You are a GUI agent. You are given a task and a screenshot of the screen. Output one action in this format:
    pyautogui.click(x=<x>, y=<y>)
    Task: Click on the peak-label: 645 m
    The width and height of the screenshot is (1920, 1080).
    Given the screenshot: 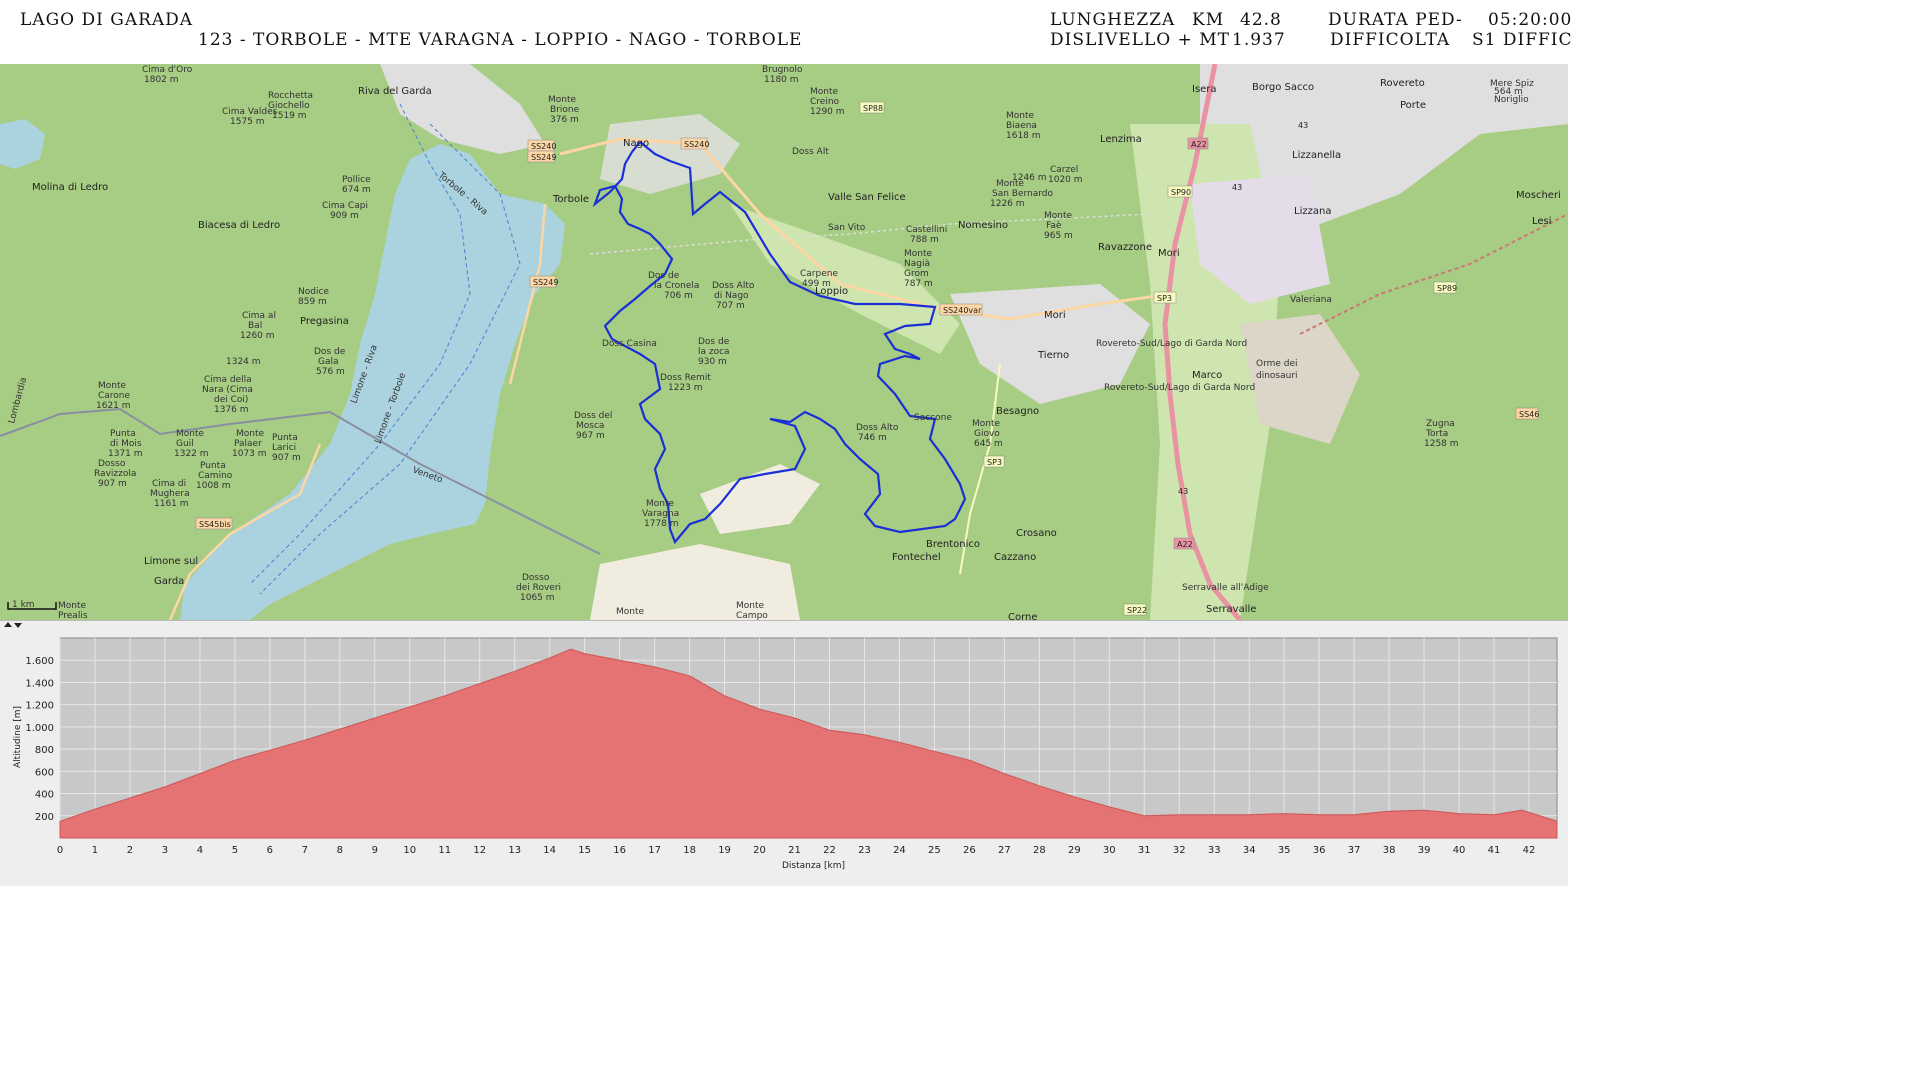 What is the action you would take?
    pyautogui.click(x=988, y=444)
    